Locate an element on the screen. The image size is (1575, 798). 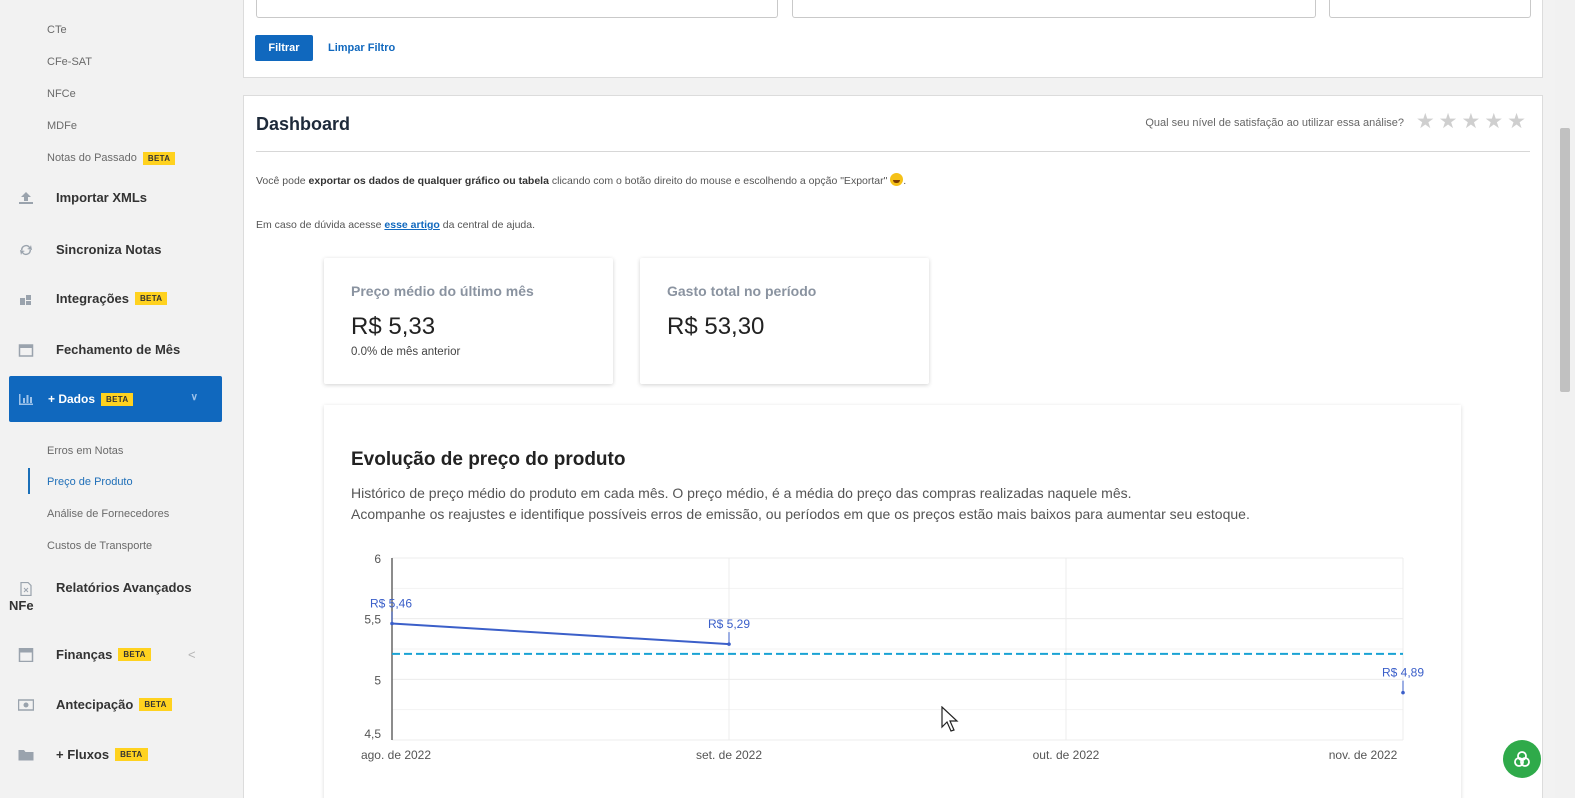
data-label: R$ 4,89 is located at coordinates (1403, 673).